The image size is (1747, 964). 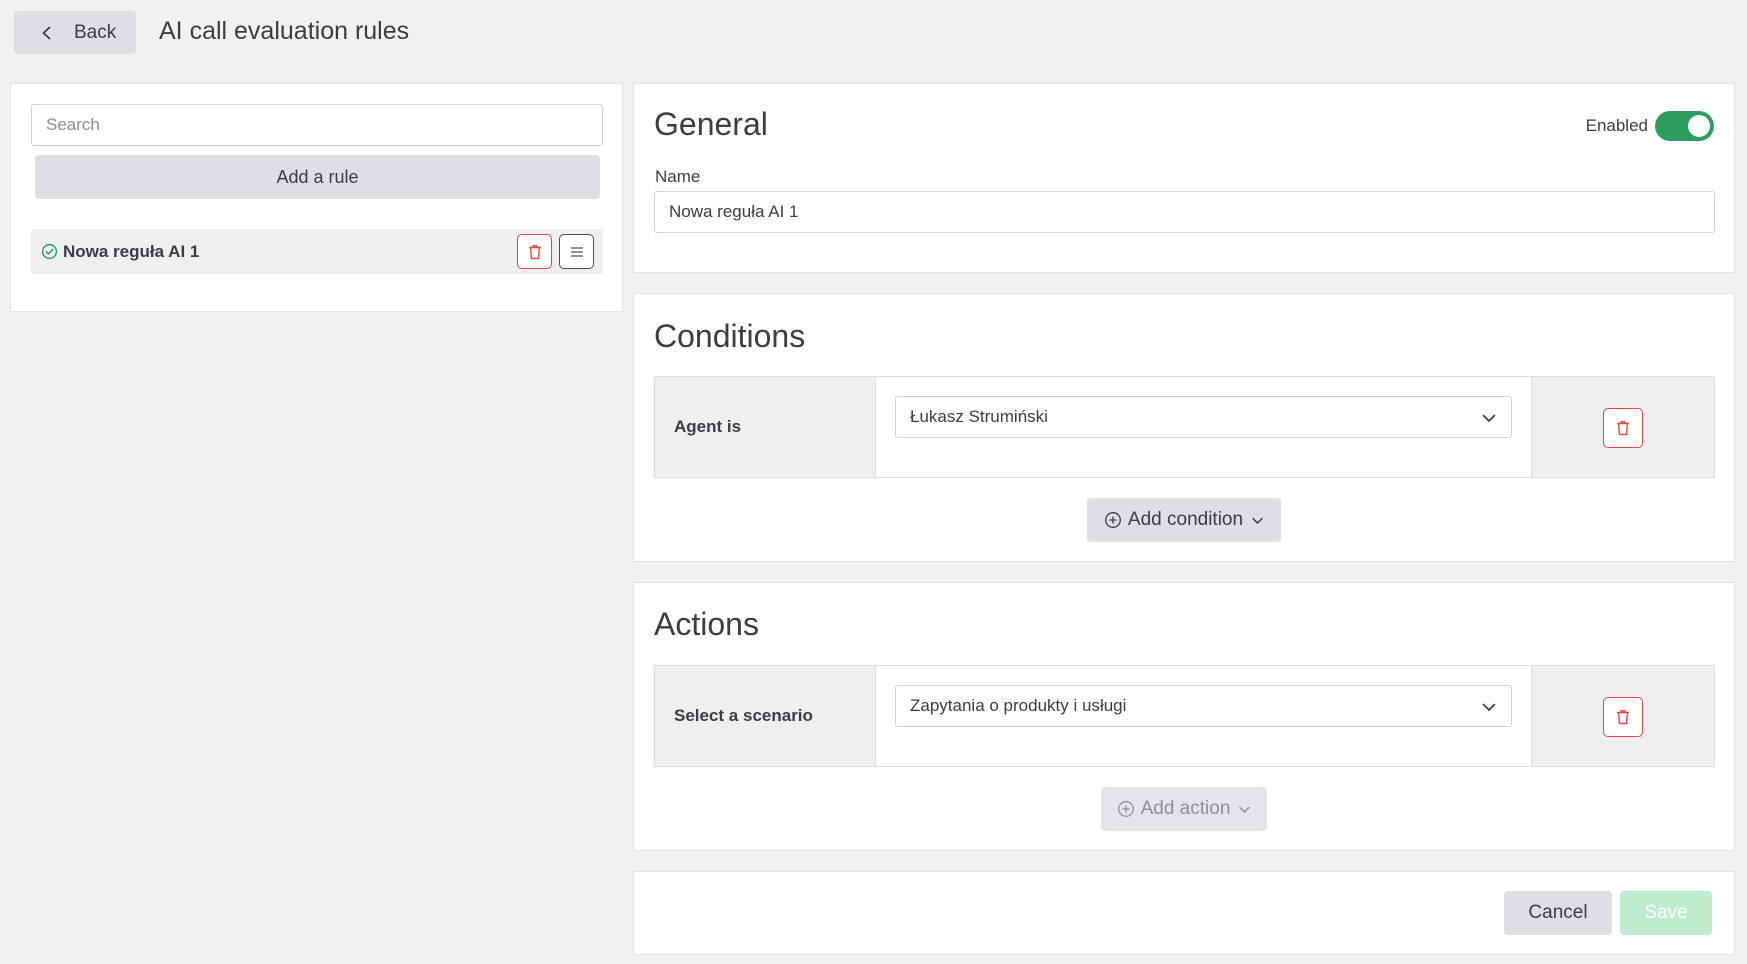 I want to click on agent-select-value: Łukasz Strumiński, so click(x=979, y=416).